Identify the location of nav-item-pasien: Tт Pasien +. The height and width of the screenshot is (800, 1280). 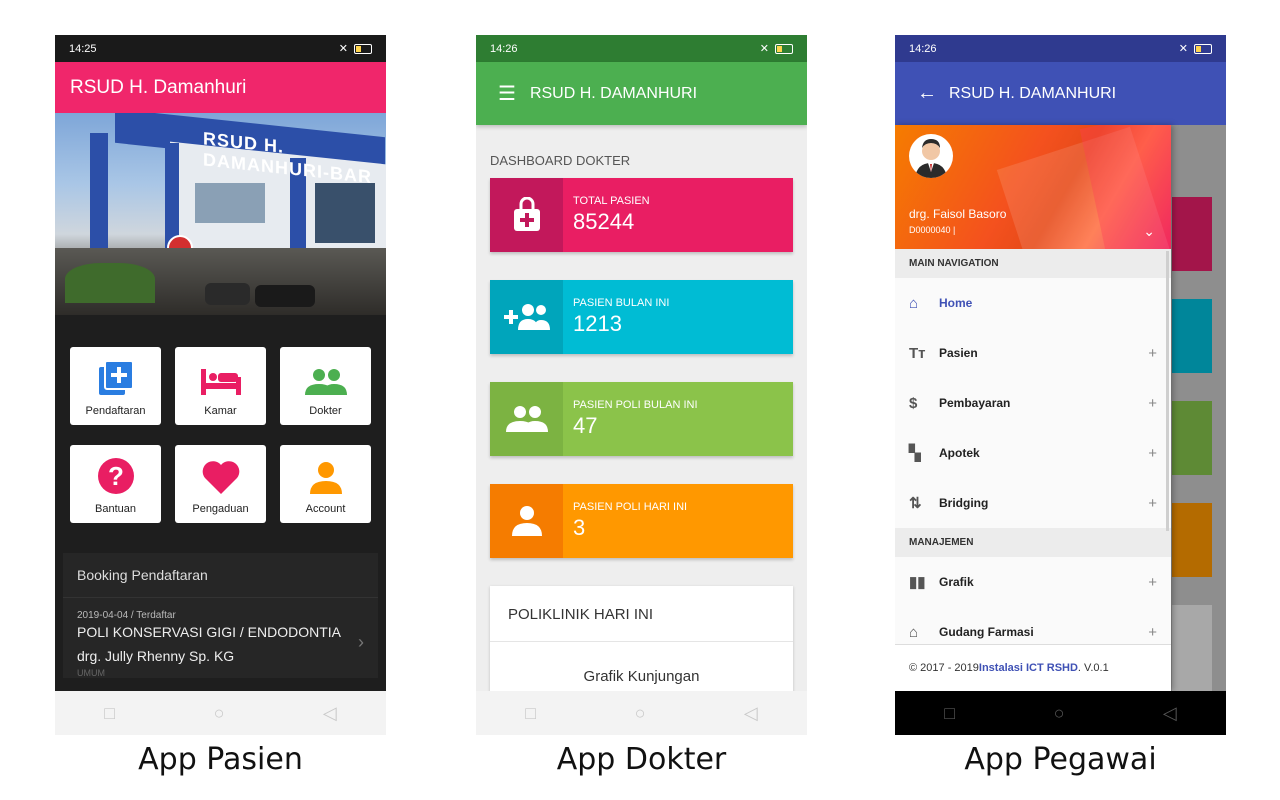
(1033, 353).